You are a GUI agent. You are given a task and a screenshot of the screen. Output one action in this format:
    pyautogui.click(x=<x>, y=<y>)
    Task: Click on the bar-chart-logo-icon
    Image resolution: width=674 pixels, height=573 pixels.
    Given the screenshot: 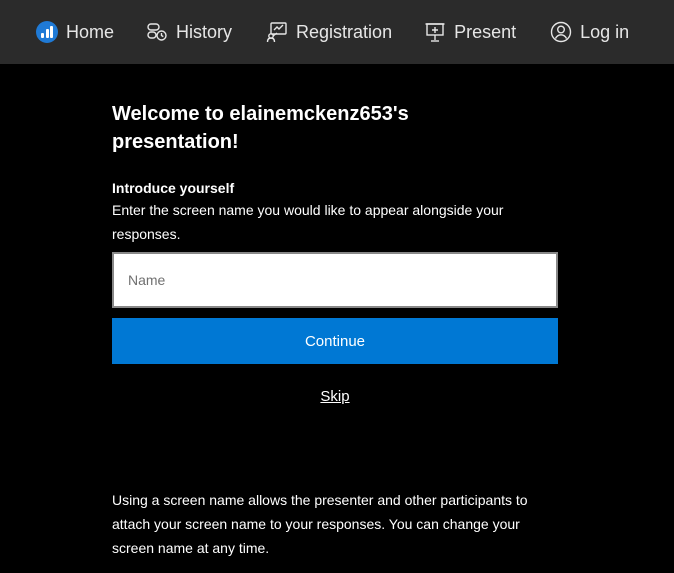 What is the action you would take?
    pyautogui.click(x=47, y=32)
    